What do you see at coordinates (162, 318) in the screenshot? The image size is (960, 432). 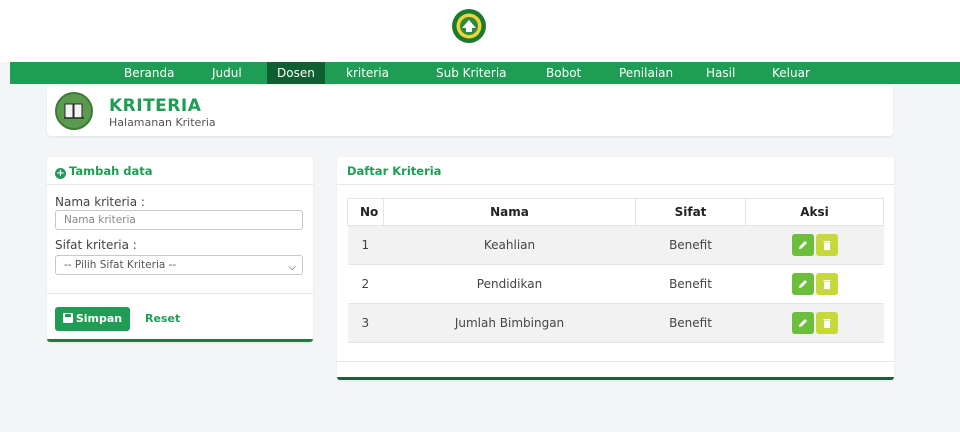 I see `reset-button: Reset` at bounding box center [162, 318].